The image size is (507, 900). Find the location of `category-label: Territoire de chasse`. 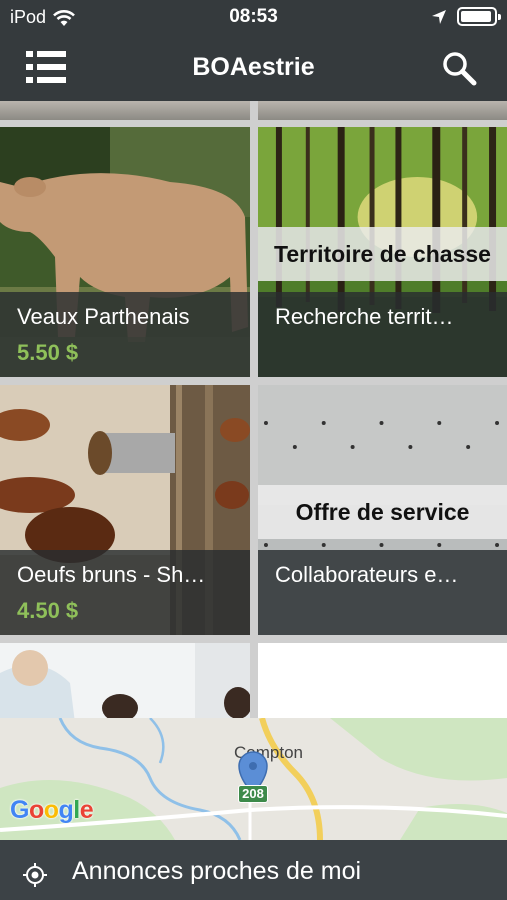

category-label: Territoire de chasse is located at coordinates (382, 254).